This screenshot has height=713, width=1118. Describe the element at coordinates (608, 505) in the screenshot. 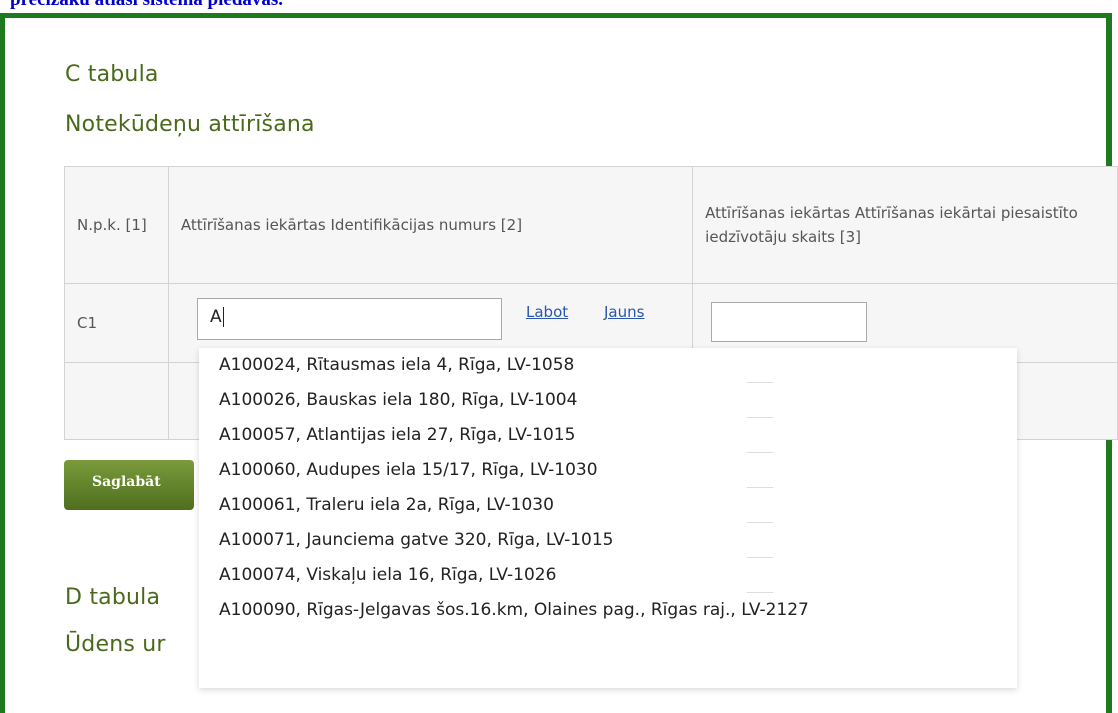

I see `autocomplete-option: A100061, Traleru iela 2a, Rīga, LV-1030` at that location.